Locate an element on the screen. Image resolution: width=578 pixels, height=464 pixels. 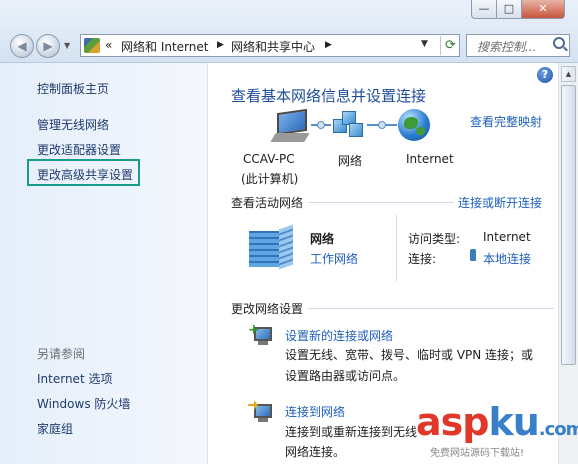
network-type-link: 工作网络 is located at coordinates (334, 258).